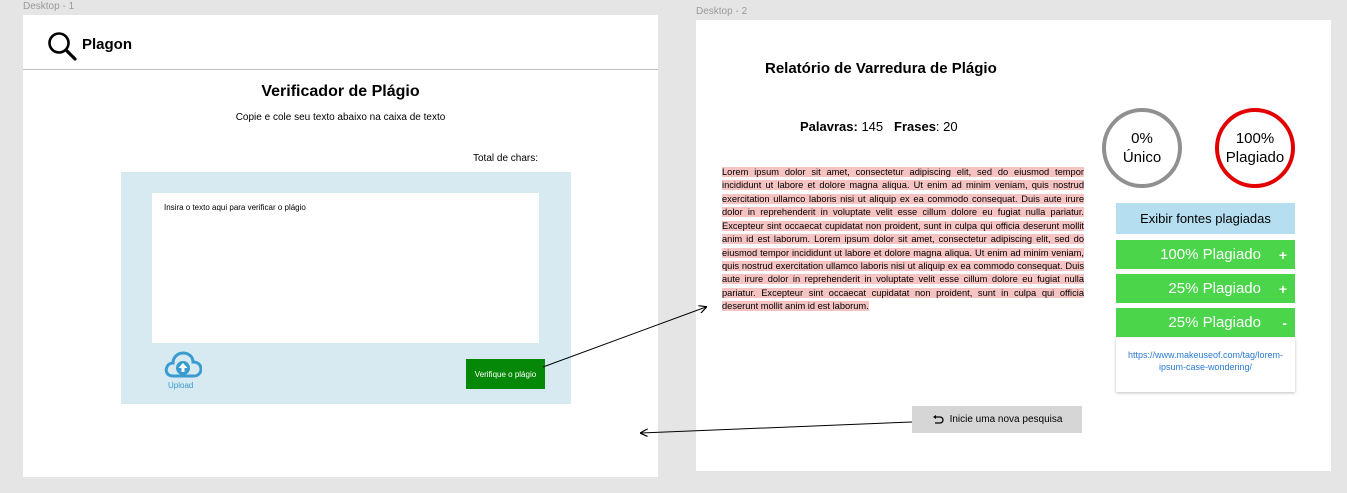  I want to click on plag-label: Plagiado, so click(1255, 157).